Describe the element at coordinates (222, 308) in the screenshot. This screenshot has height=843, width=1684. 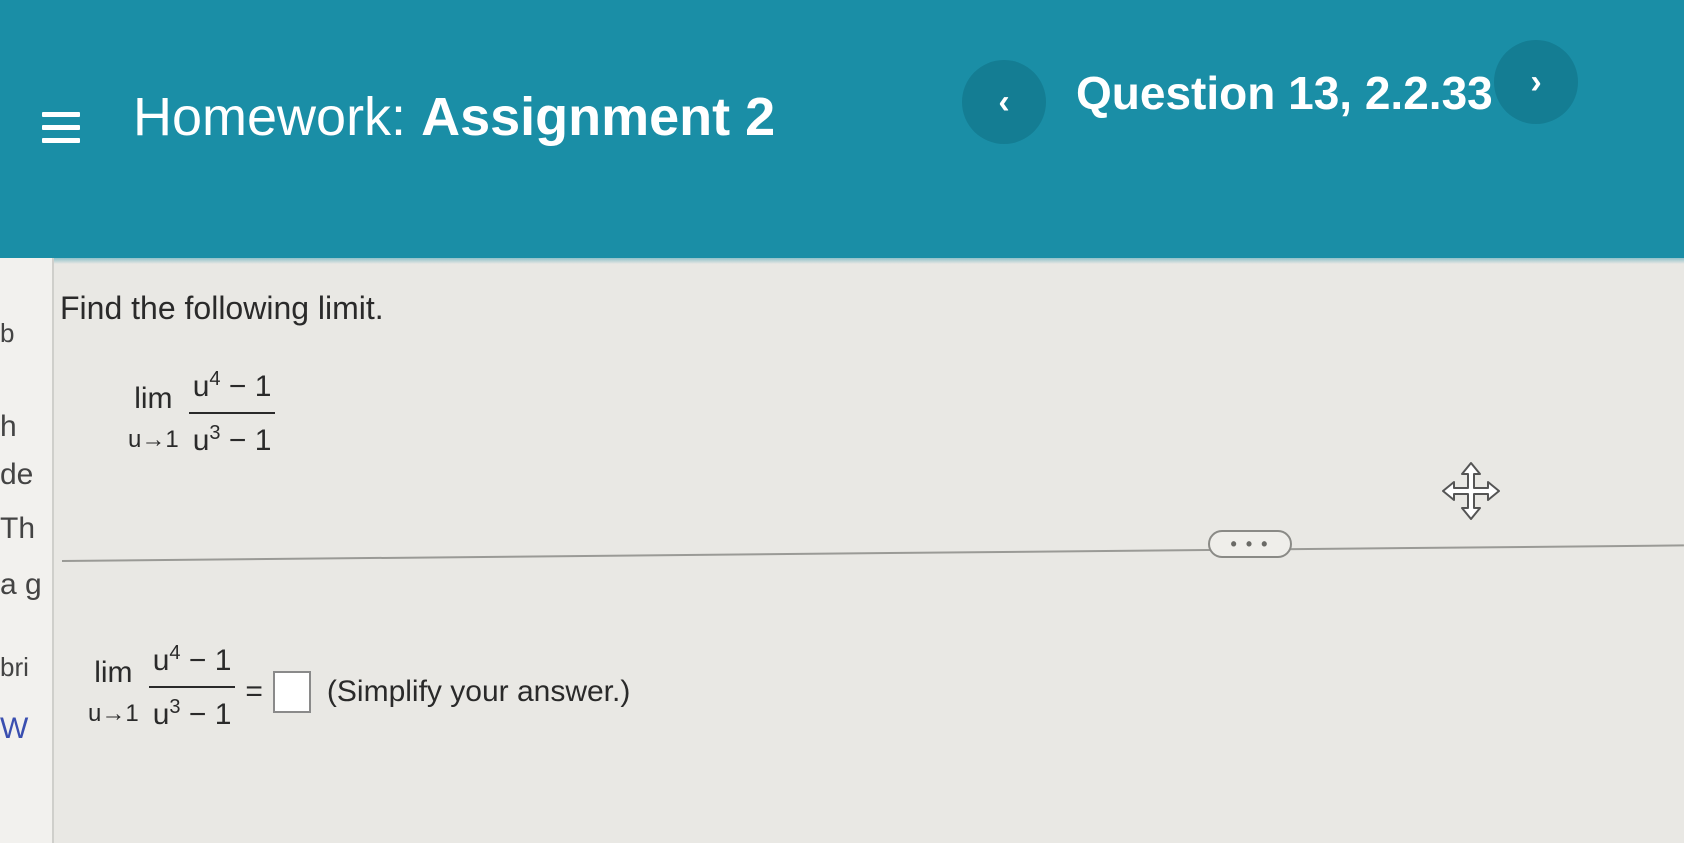
I see `problem-instruction: Find the following limit.` at that location.